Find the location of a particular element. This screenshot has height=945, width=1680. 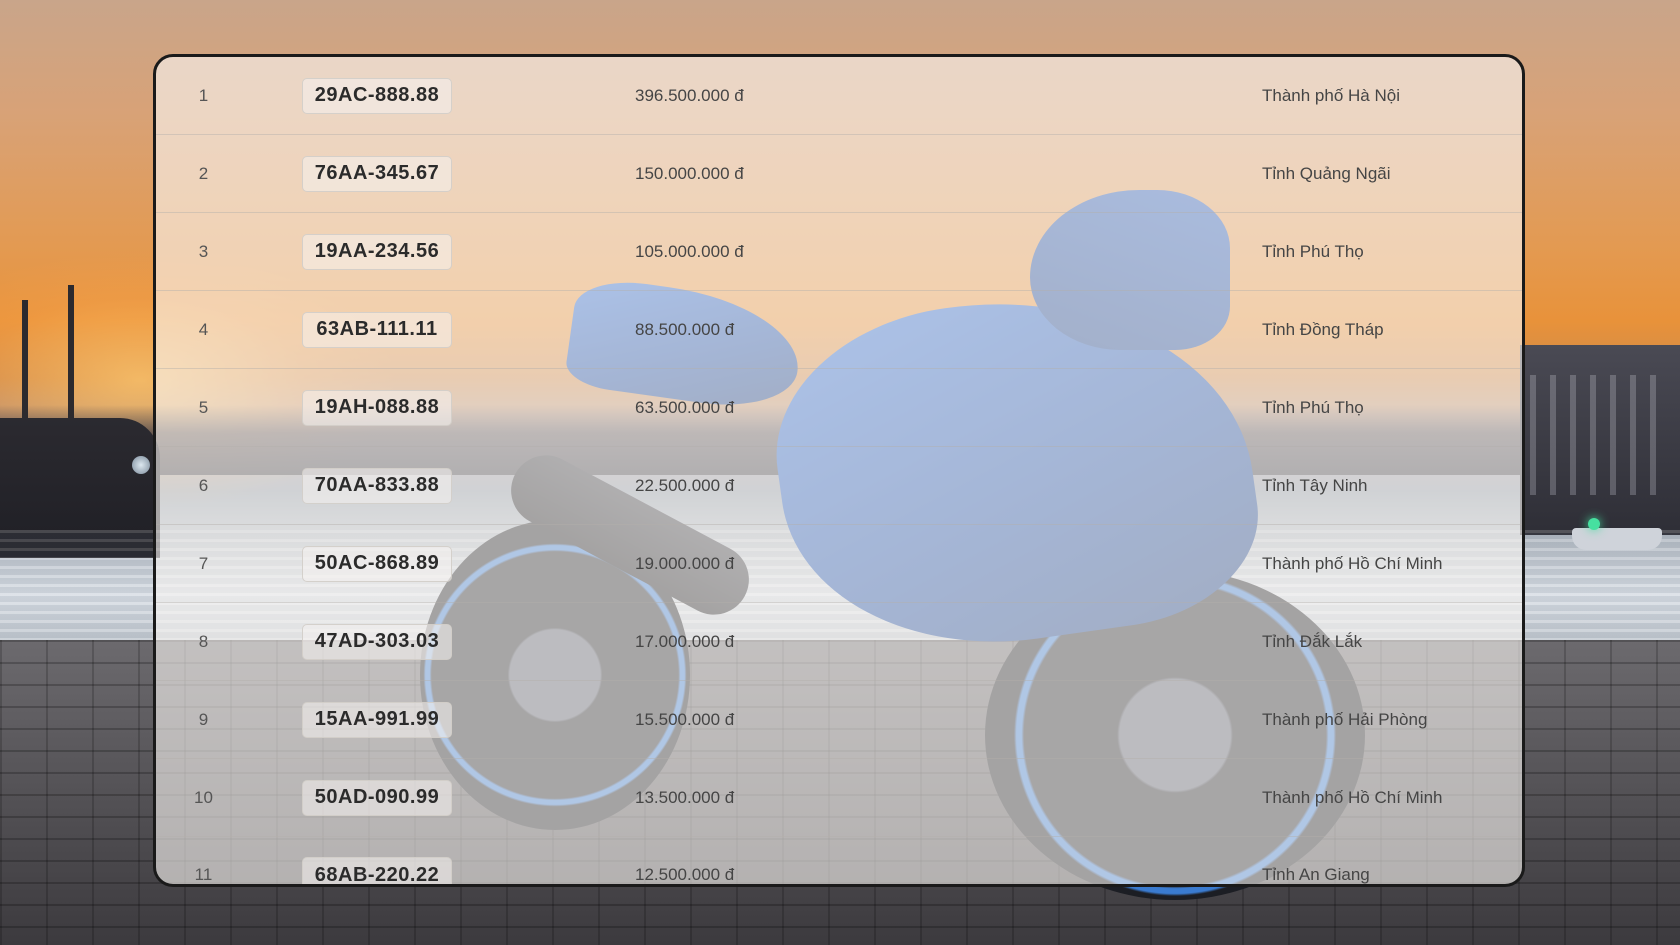

province: Tỉnh Đồng Tháp is located at coordinates (1323, 329).